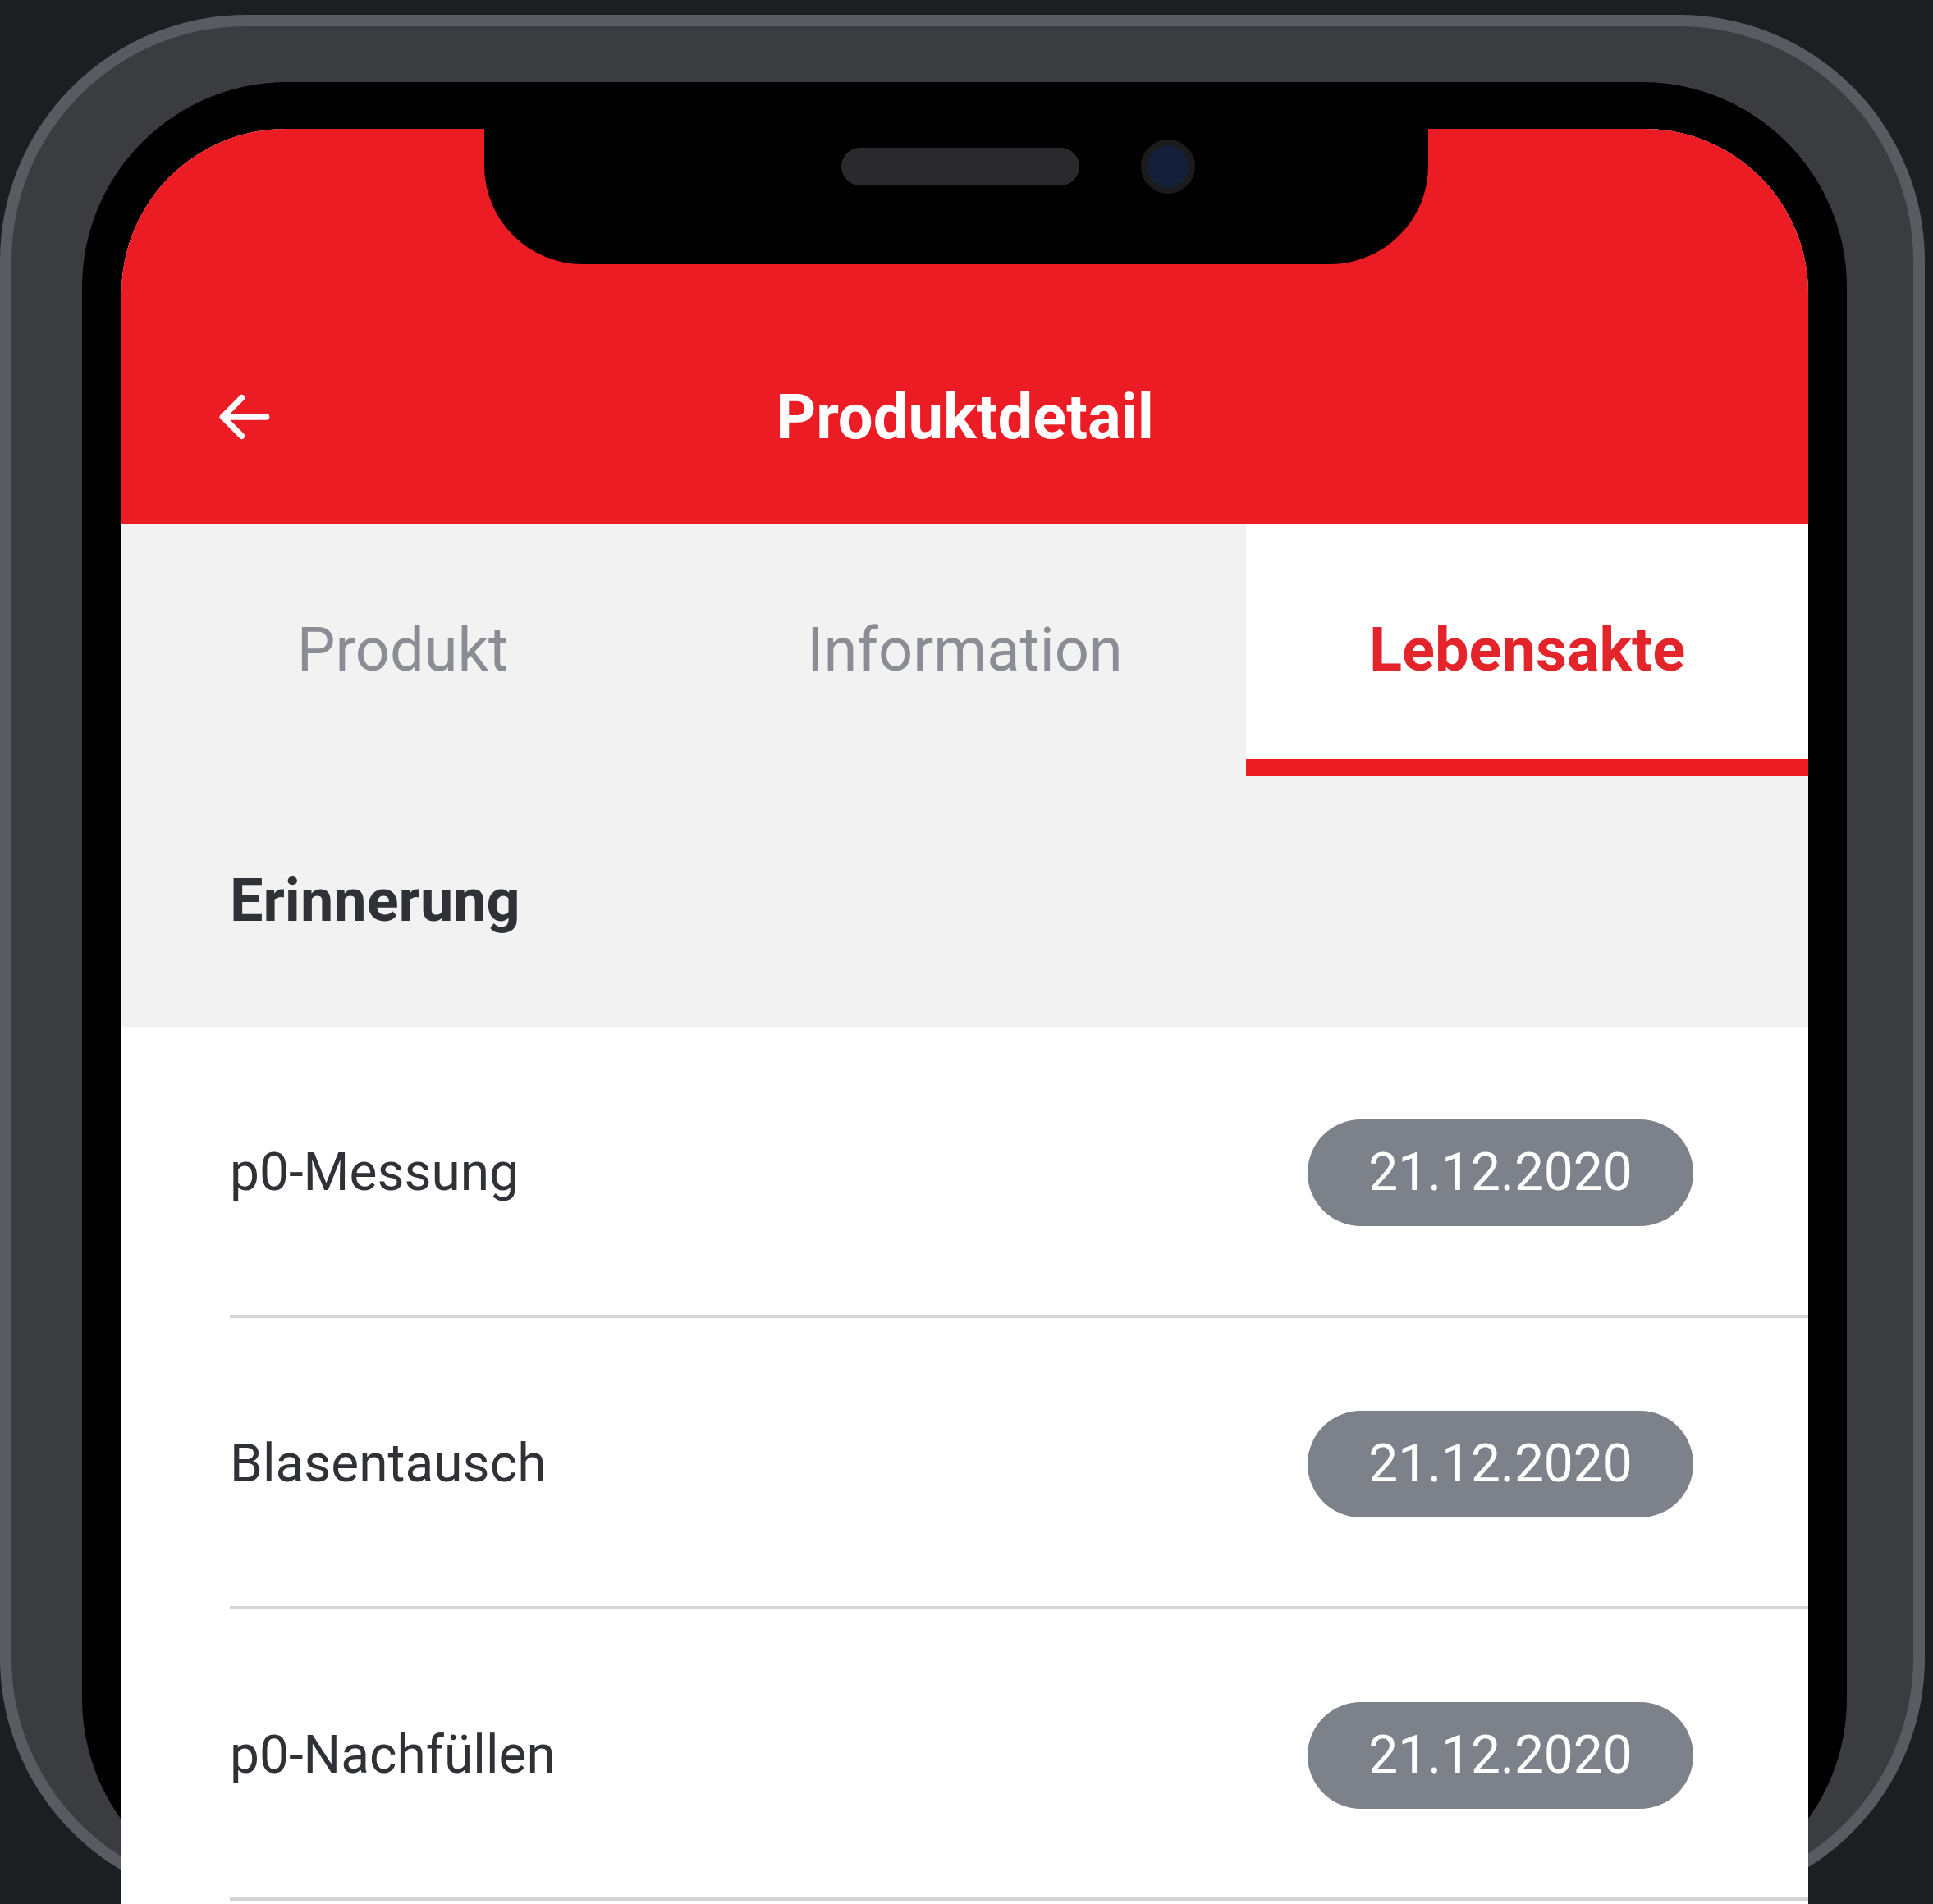  Describe the element at coordinates (389, 1463) in the screenshot. I see `reminder-label: Blasentausch` at that location.